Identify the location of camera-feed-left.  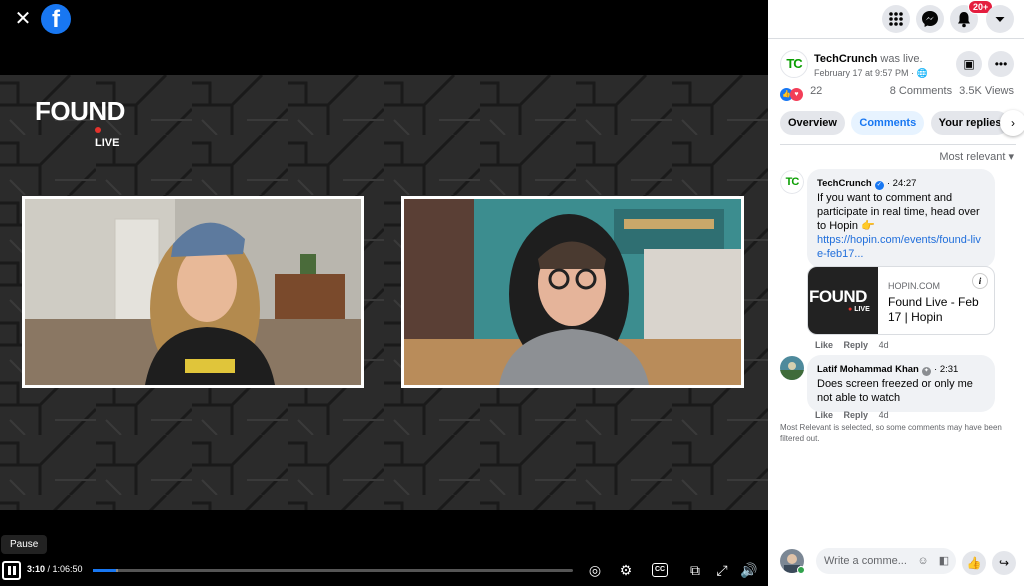
(193, 292).